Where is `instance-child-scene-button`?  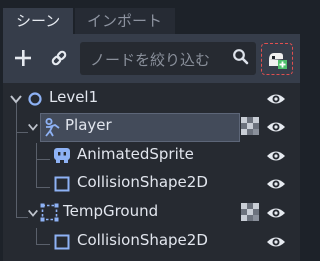
instance-child-scene-button is located at coordinates (59, 58).